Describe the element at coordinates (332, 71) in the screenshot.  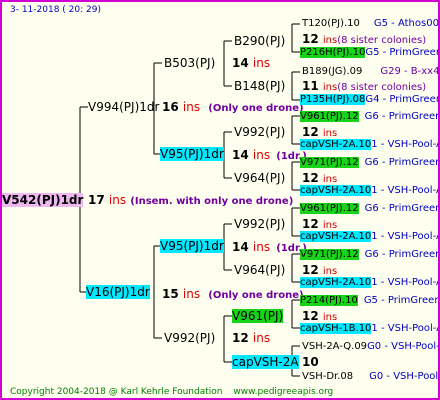
I see `ancestor-label: B189(JG).09` at that location.